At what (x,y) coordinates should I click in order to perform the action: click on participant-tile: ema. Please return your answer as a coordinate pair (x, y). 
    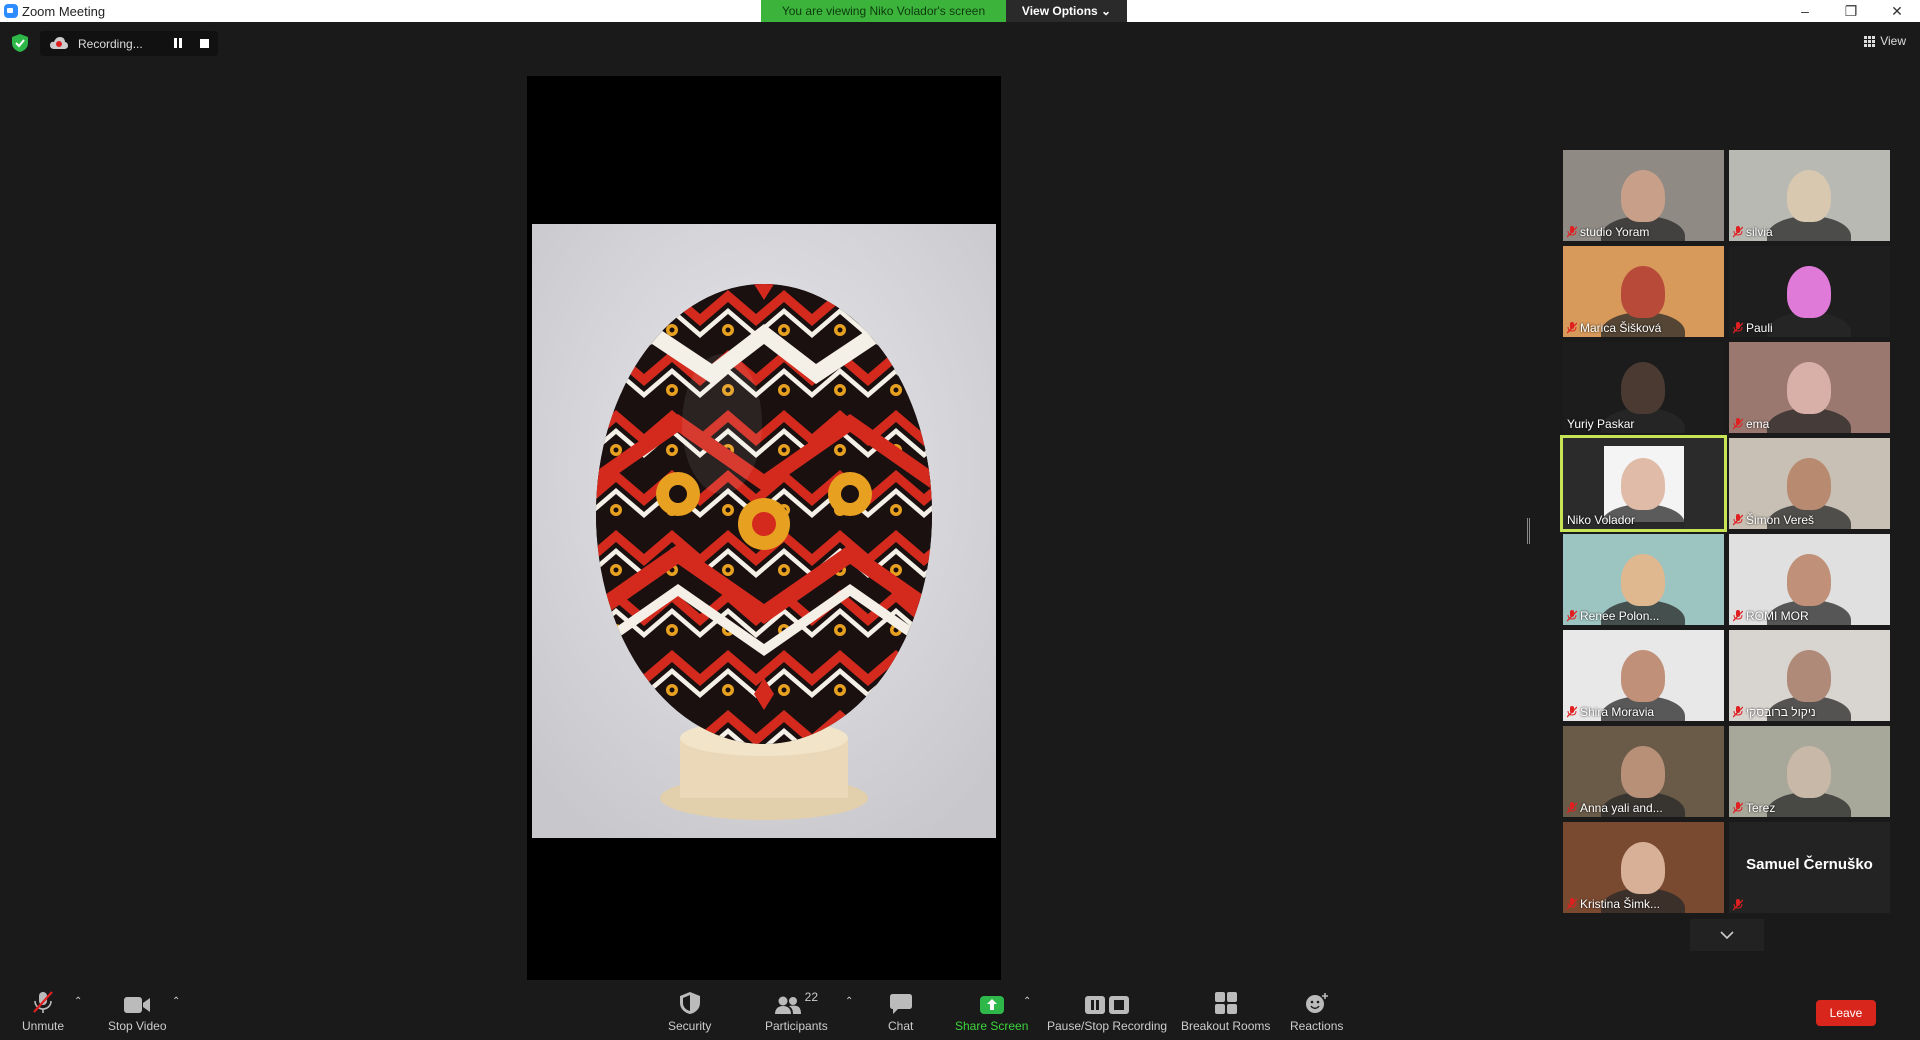
    Looking at the image, I should click on (1809, 387).